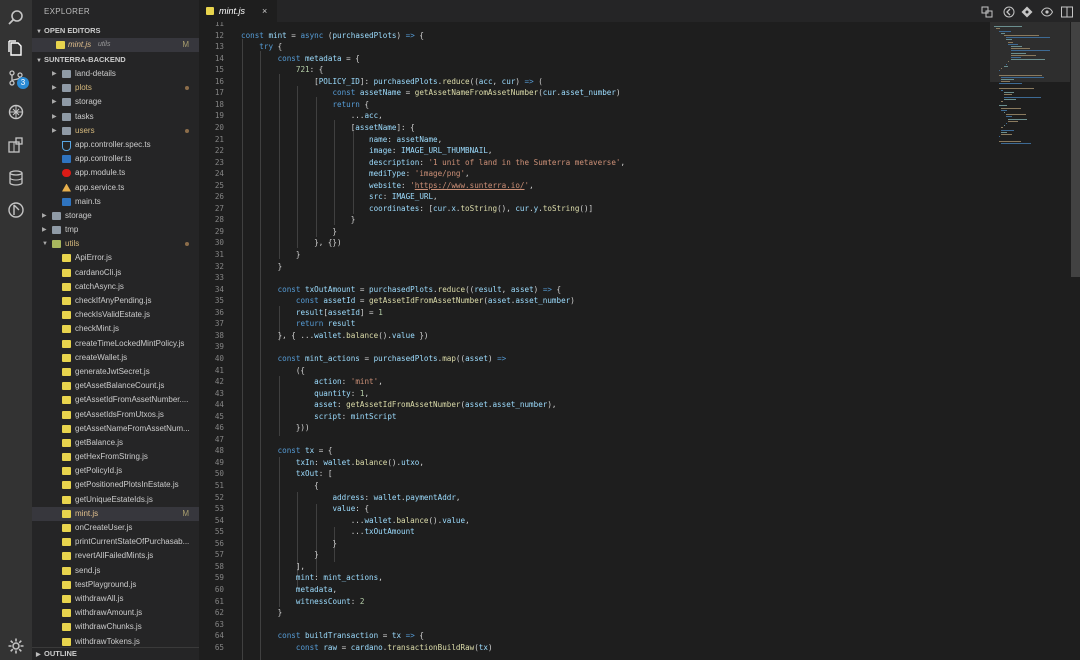  What do you see at coordinates (115, 344) in the screenshot?
I see `tree-item: createTimeLockedMintPolicy.js` at bounding box center [115, 344].